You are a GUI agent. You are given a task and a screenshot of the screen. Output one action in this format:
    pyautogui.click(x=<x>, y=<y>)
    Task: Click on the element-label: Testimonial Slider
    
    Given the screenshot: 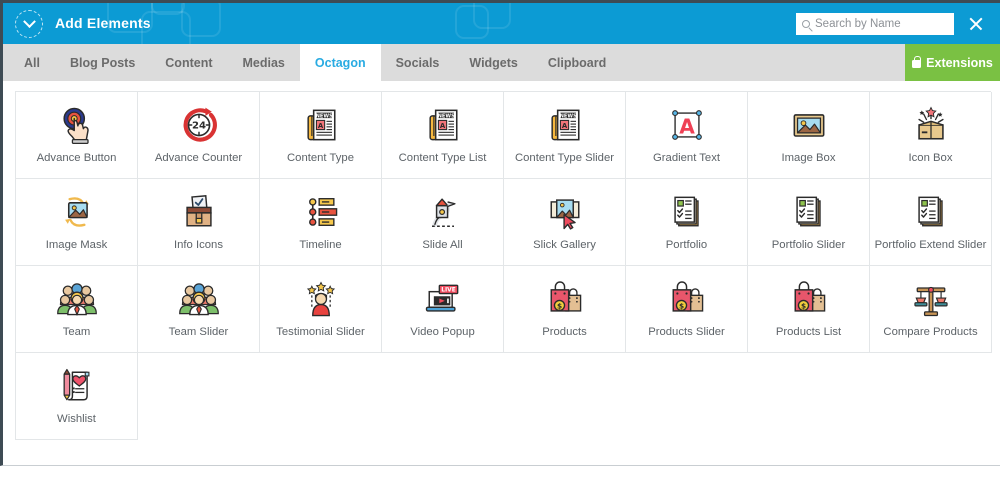 What is the action you would take?
    pyautogui.click(x=320, y=332)
    